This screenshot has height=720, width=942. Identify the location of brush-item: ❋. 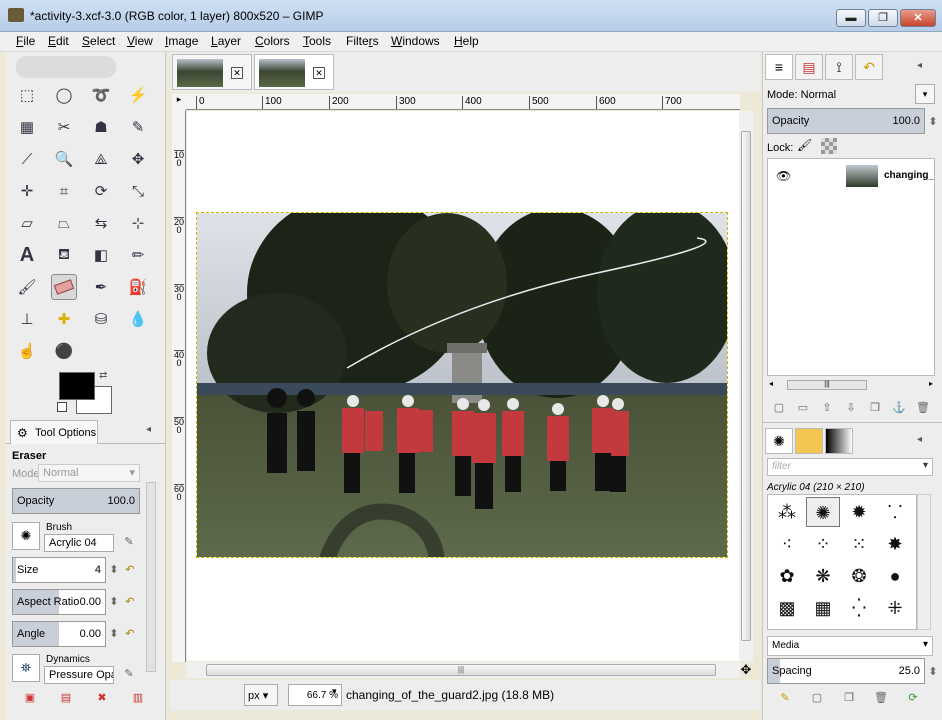
(823, 576).